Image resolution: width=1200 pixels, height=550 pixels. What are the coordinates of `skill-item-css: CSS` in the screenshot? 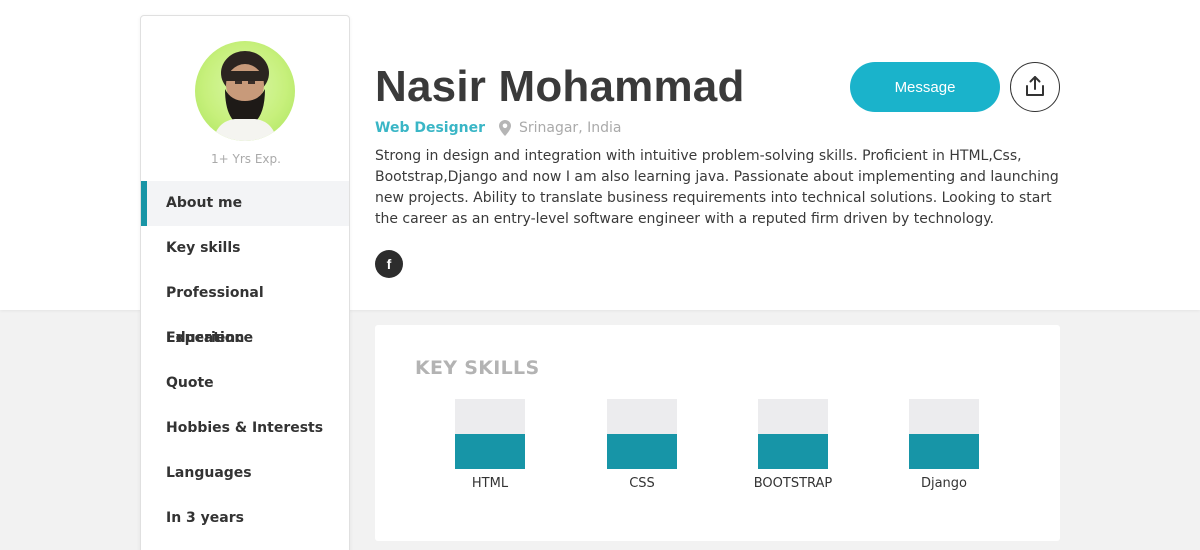 It's located at (642, 445).